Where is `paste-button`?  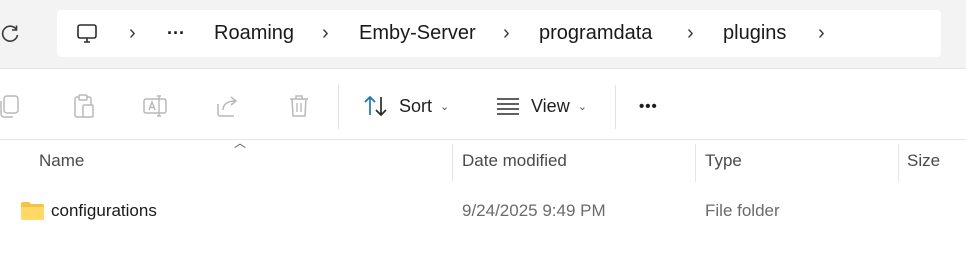 paste-button is located at coordinates (84, 106).